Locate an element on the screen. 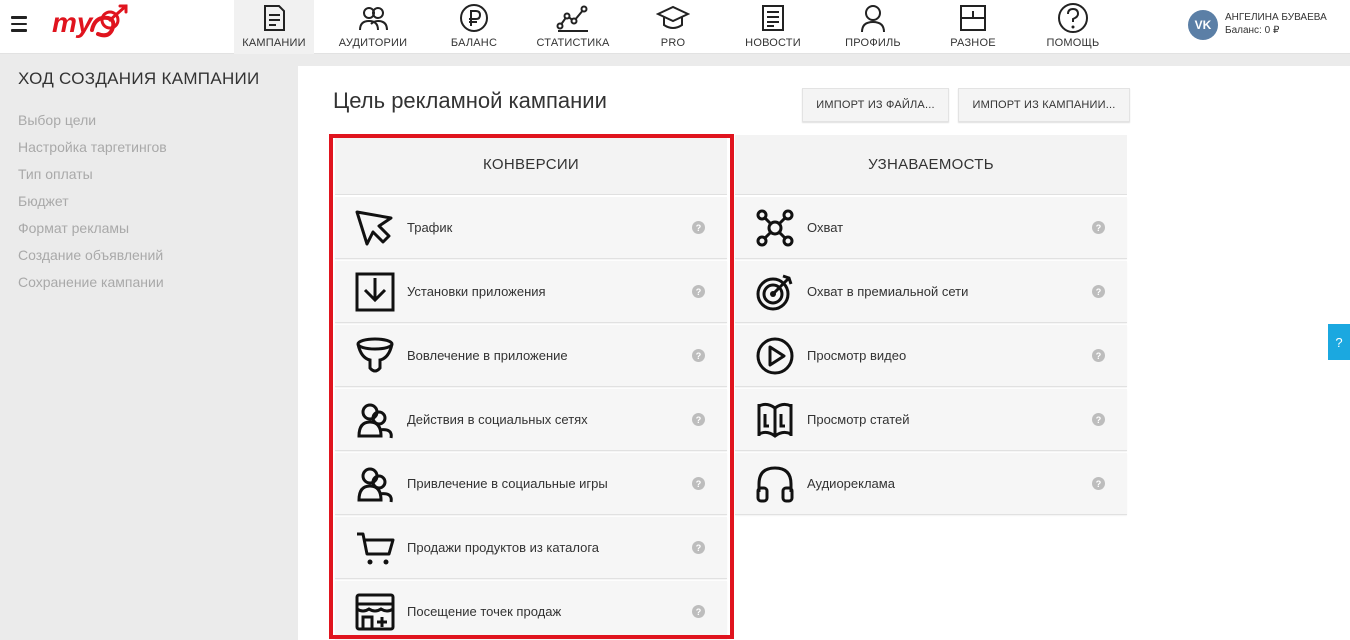 This screenshot has width=1350, height=640. nav-news: НОВОСТИ is located at coordinates (773, 27).